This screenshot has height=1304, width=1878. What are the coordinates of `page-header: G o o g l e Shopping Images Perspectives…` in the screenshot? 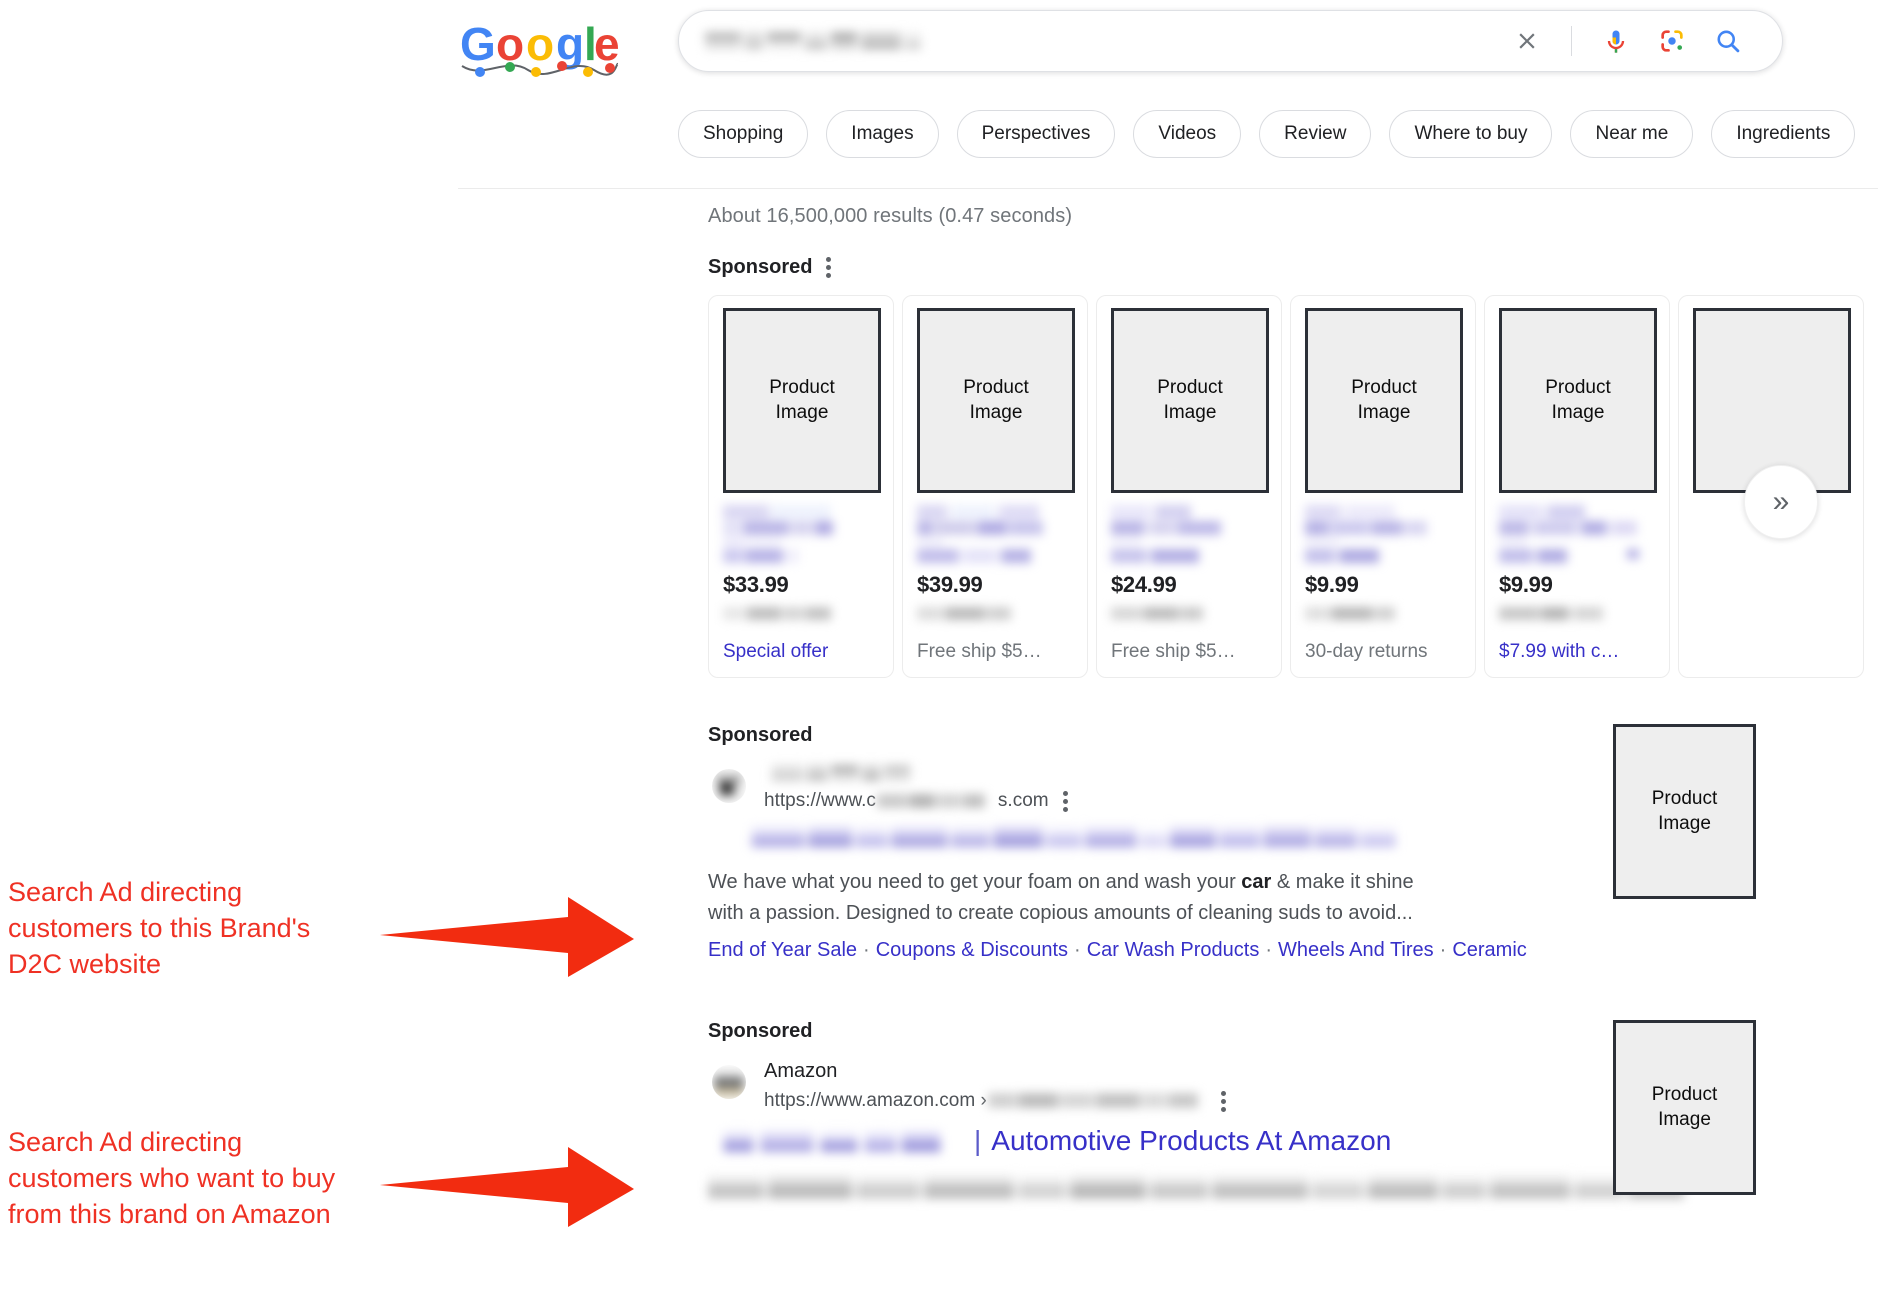 It's located at (939, 95).